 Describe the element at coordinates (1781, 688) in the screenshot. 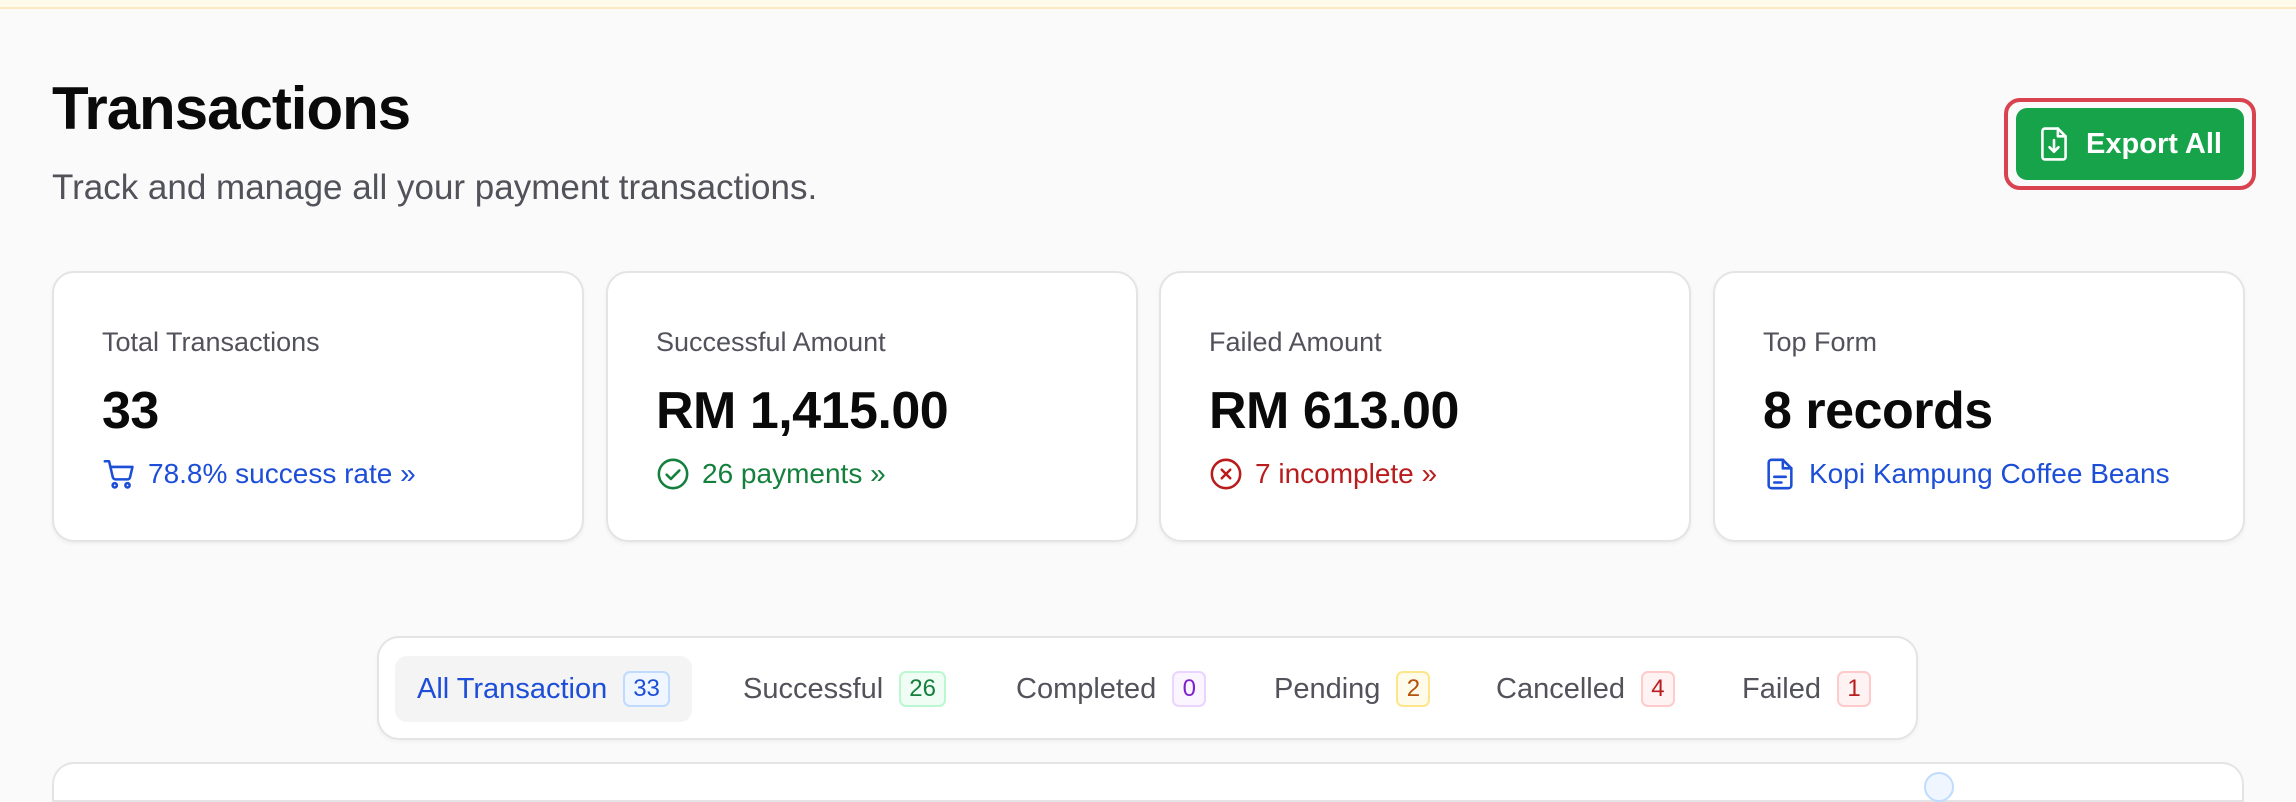

I see `tab-label: Failed` at that location.